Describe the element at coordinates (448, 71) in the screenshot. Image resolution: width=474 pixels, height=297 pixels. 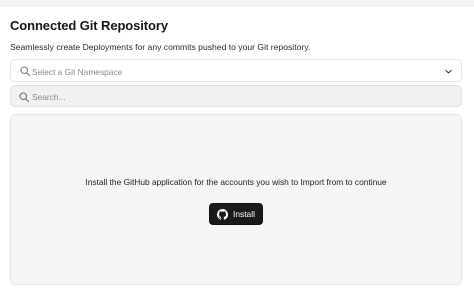
I see `chevron-down-icon` at that location.